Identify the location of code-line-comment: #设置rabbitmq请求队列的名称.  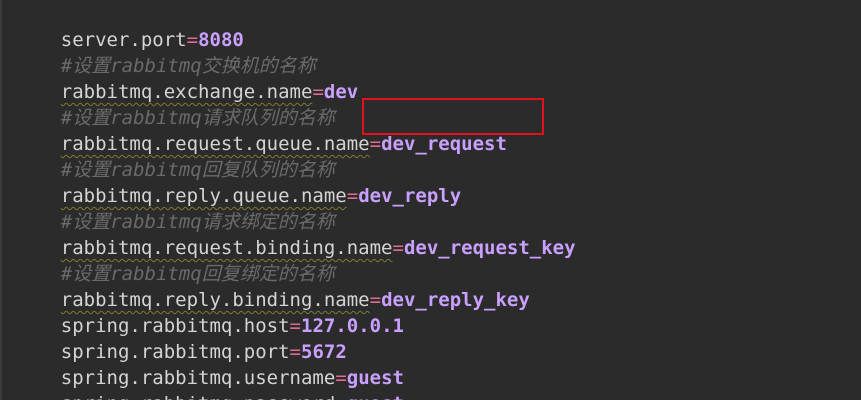
(431, 104).